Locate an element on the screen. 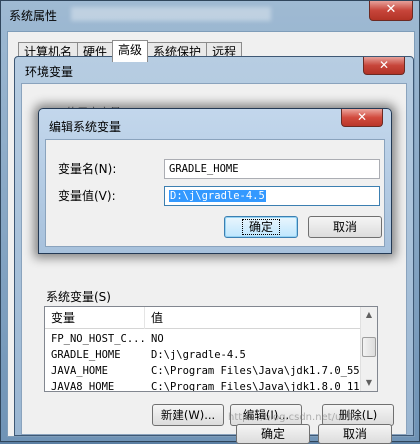 The height and width of the screenshot is (444, 420). ok-button: 确定 is located at coordinates (273, 434).